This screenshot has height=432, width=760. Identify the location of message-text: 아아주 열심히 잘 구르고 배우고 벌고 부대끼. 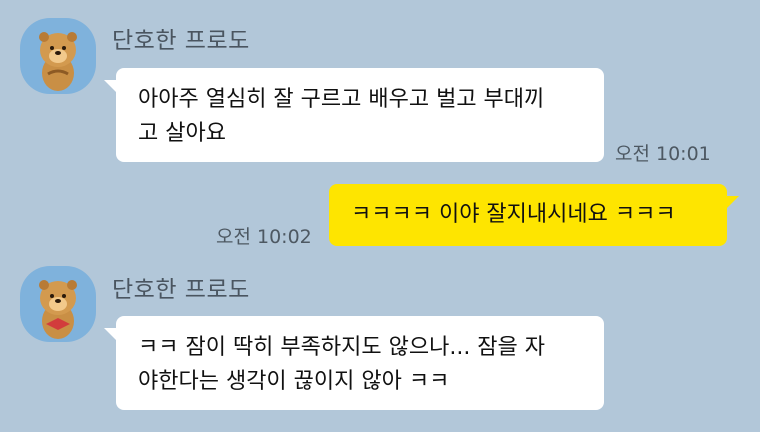
(341, 99).